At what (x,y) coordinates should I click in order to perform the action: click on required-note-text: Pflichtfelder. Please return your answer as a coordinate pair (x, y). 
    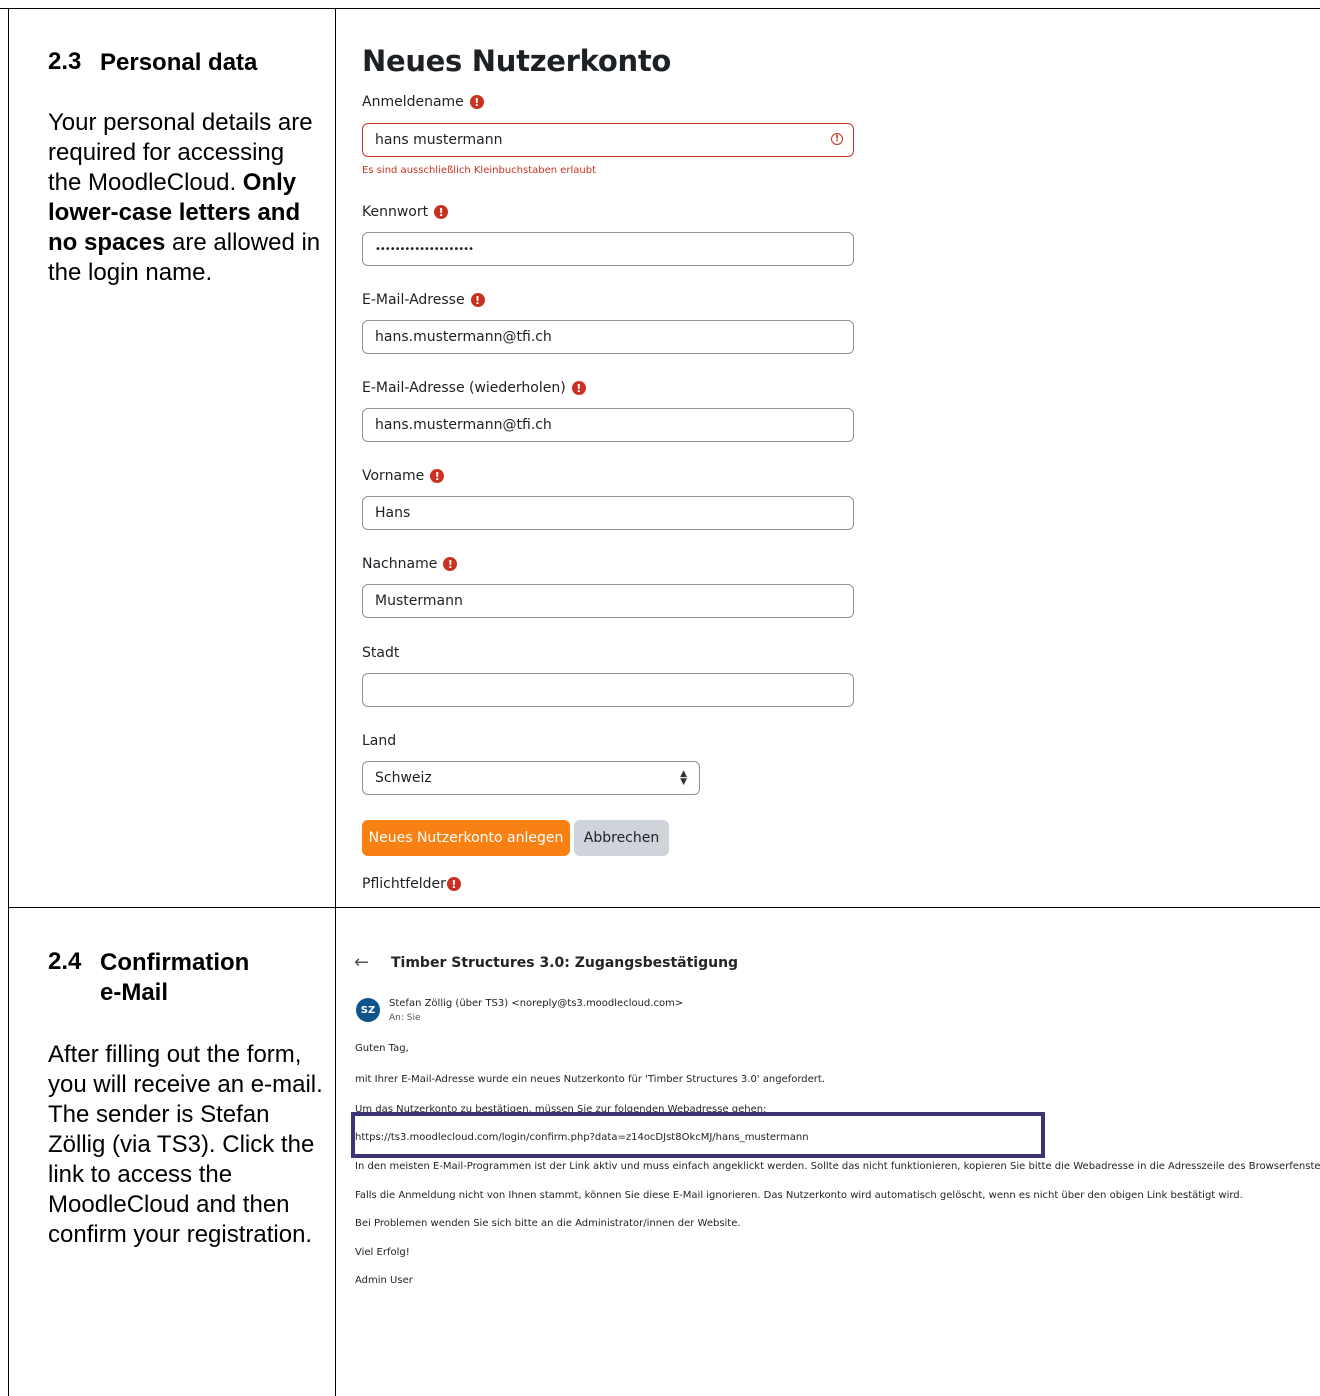
    Looking at the image, I should click on (404, 884).